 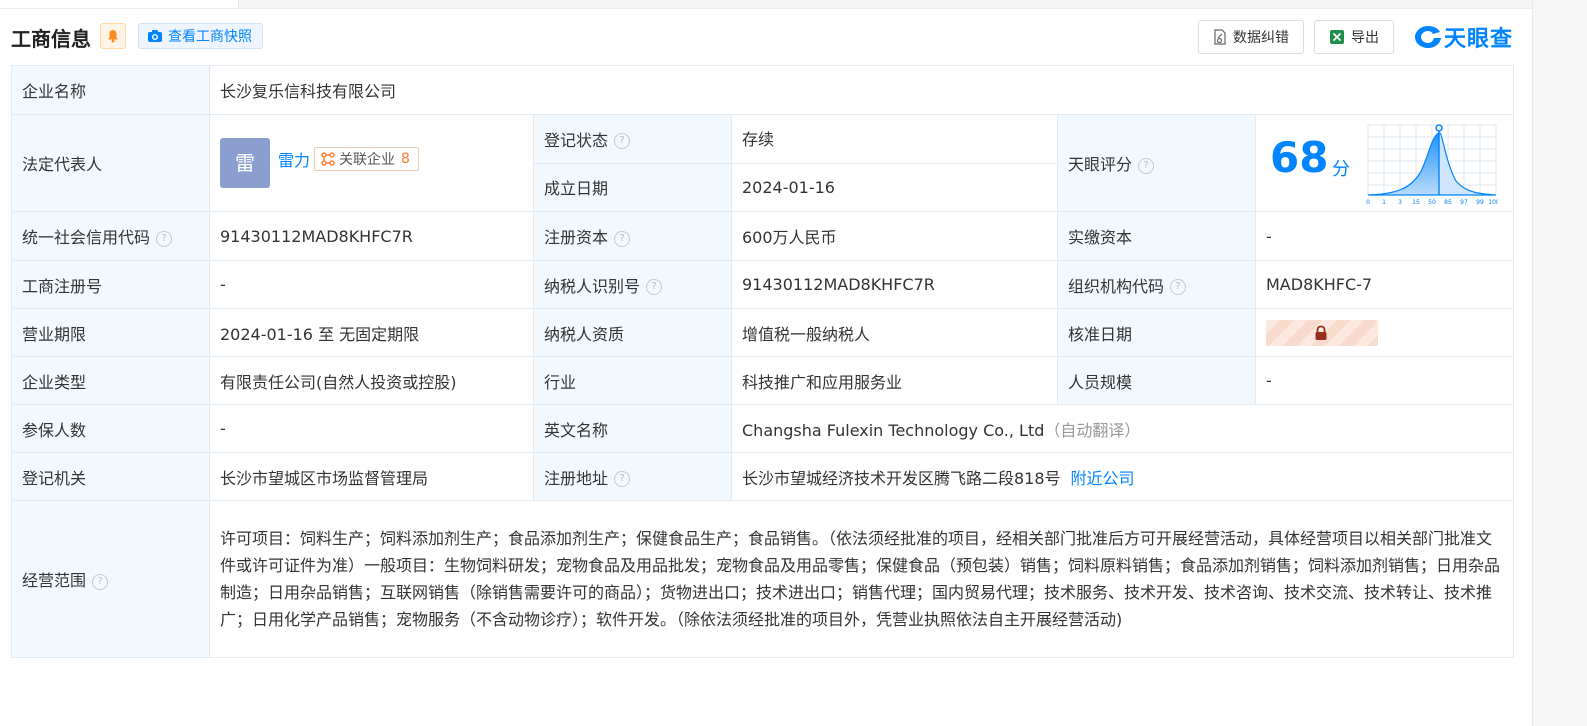 I want to click on reg-capital-label-cell: 注册资本?, so click(x=632, y=236).